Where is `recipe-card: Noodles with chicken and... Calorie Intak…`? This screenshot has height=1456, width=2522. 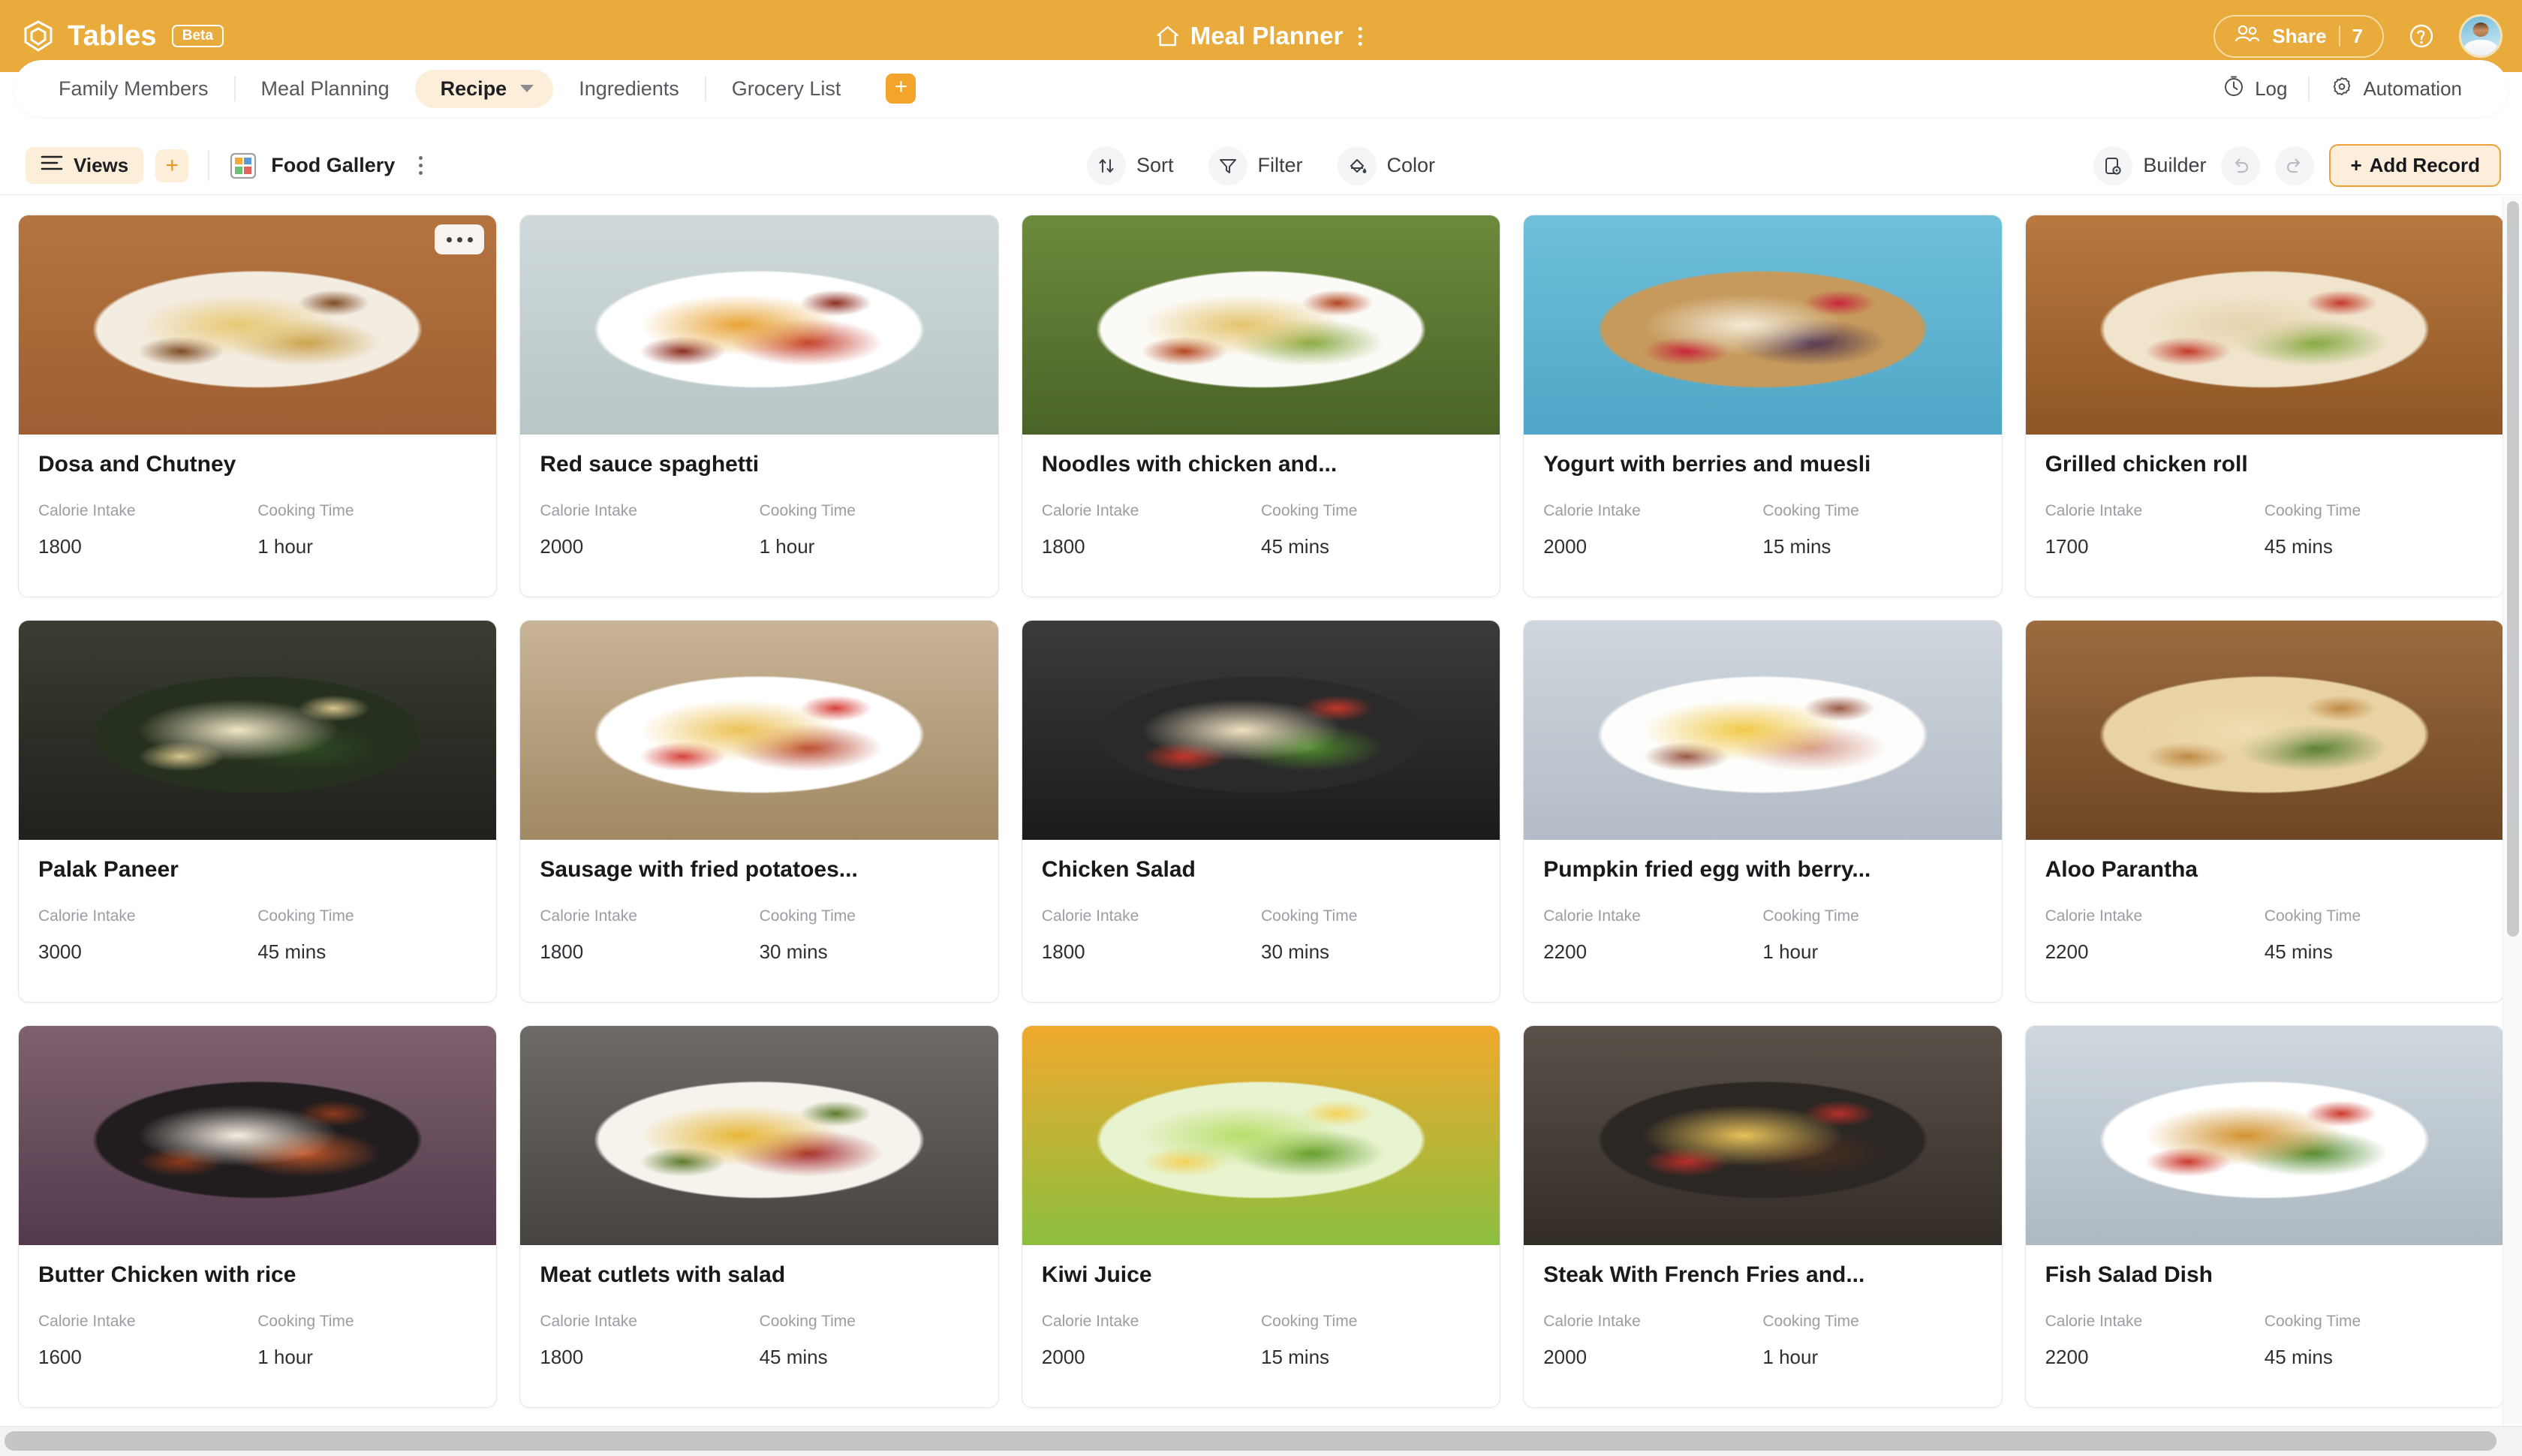
recipe-card: Noodles with chicken and... Calorie Intak… is located at coordinates (1261, 406).